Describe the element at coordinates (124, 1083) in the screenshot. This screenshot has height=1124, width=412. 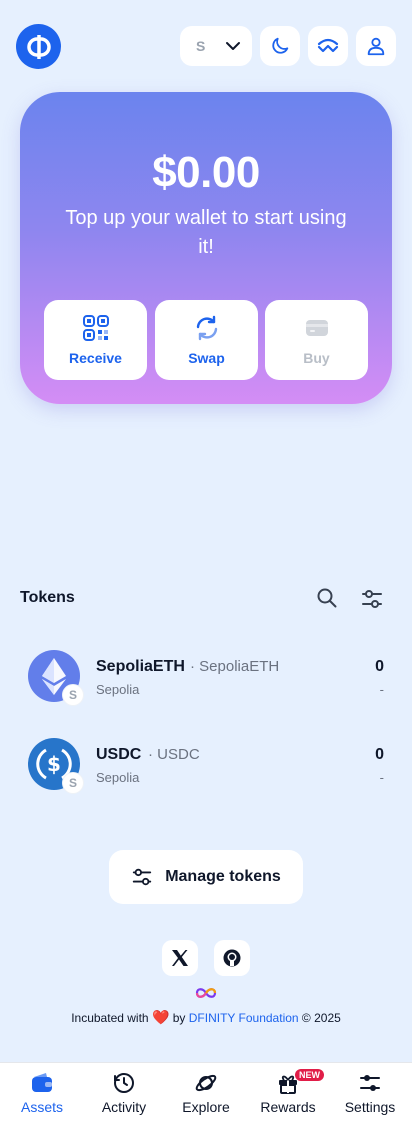
I see `history-icon` at that location.